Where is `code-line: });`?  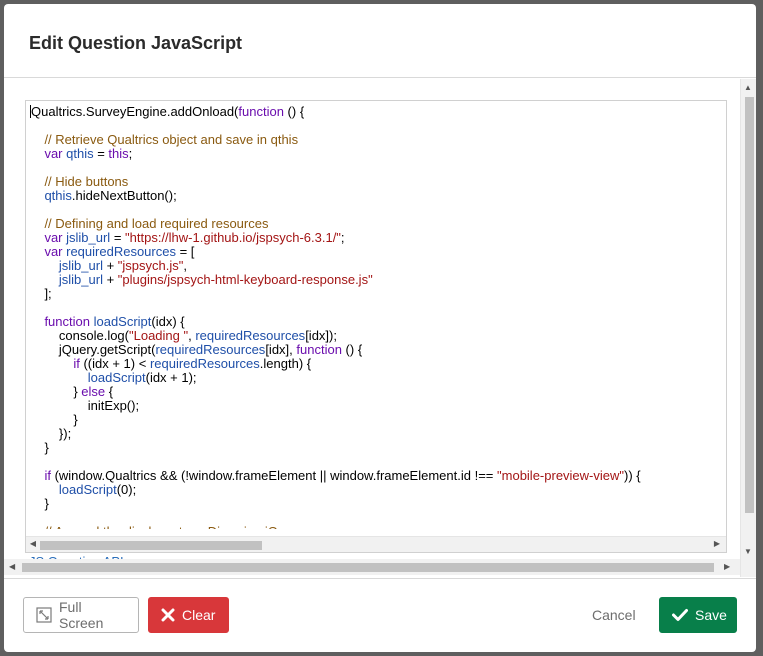 code-line: }); is located at coordinates (371, 434).